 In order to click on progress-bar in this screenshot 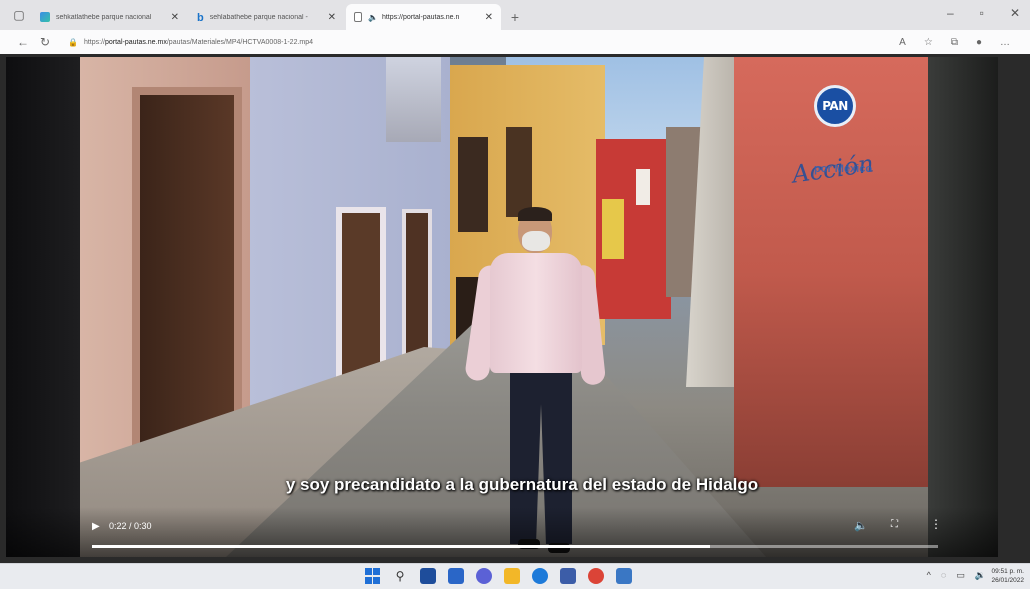, I will do `click(515, 546)`.